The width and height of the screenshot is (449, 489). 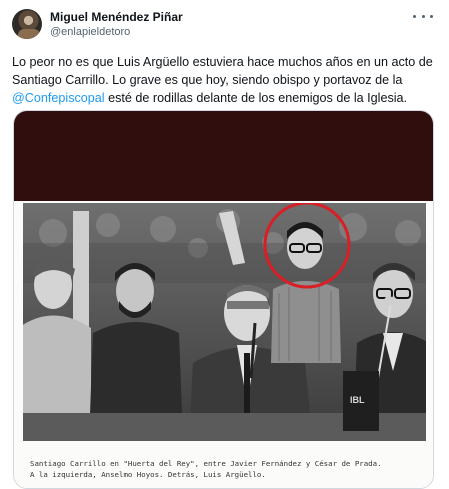 I want to click on more-options-icon, so click(x=423, y=16).